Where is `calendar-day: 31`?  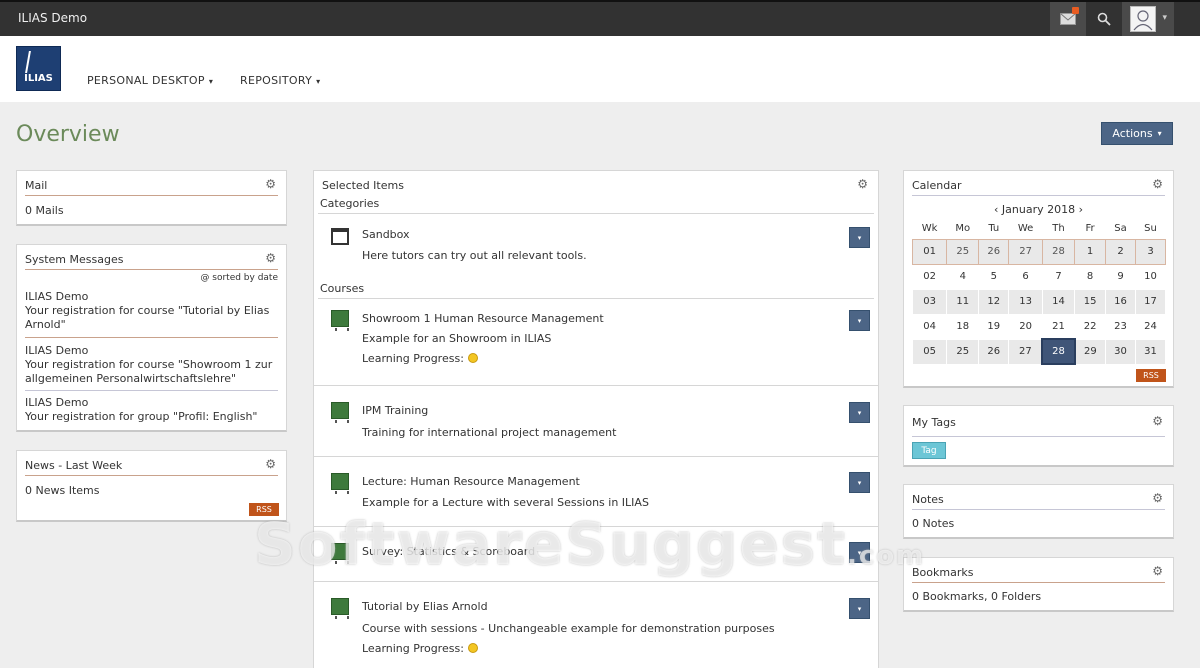
calendar-day: 31 is located at coordinates (1150, 351).